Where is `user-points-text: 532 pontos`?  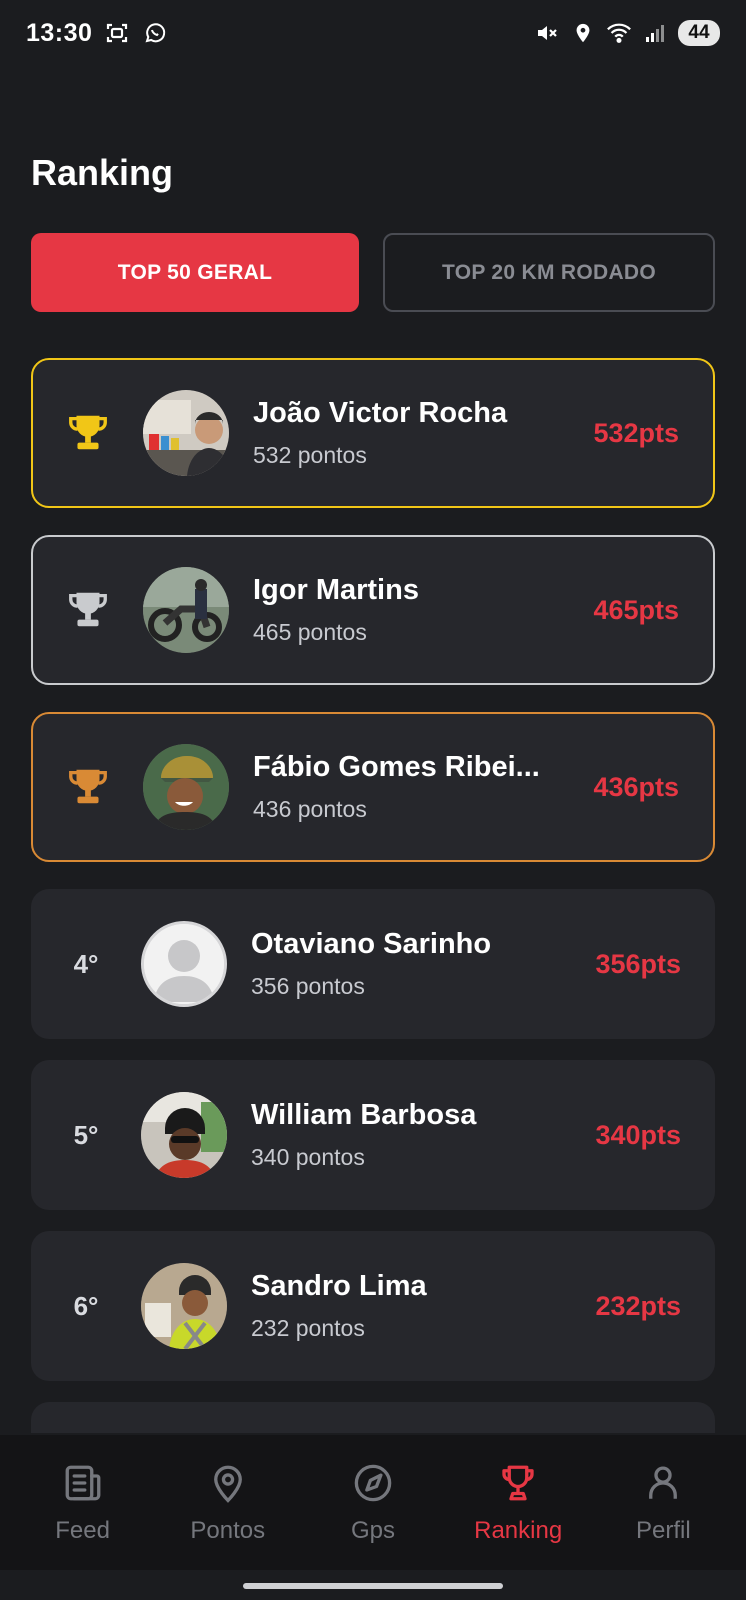 user-points-text: 532 pontos is located at coordinates (310, 455).